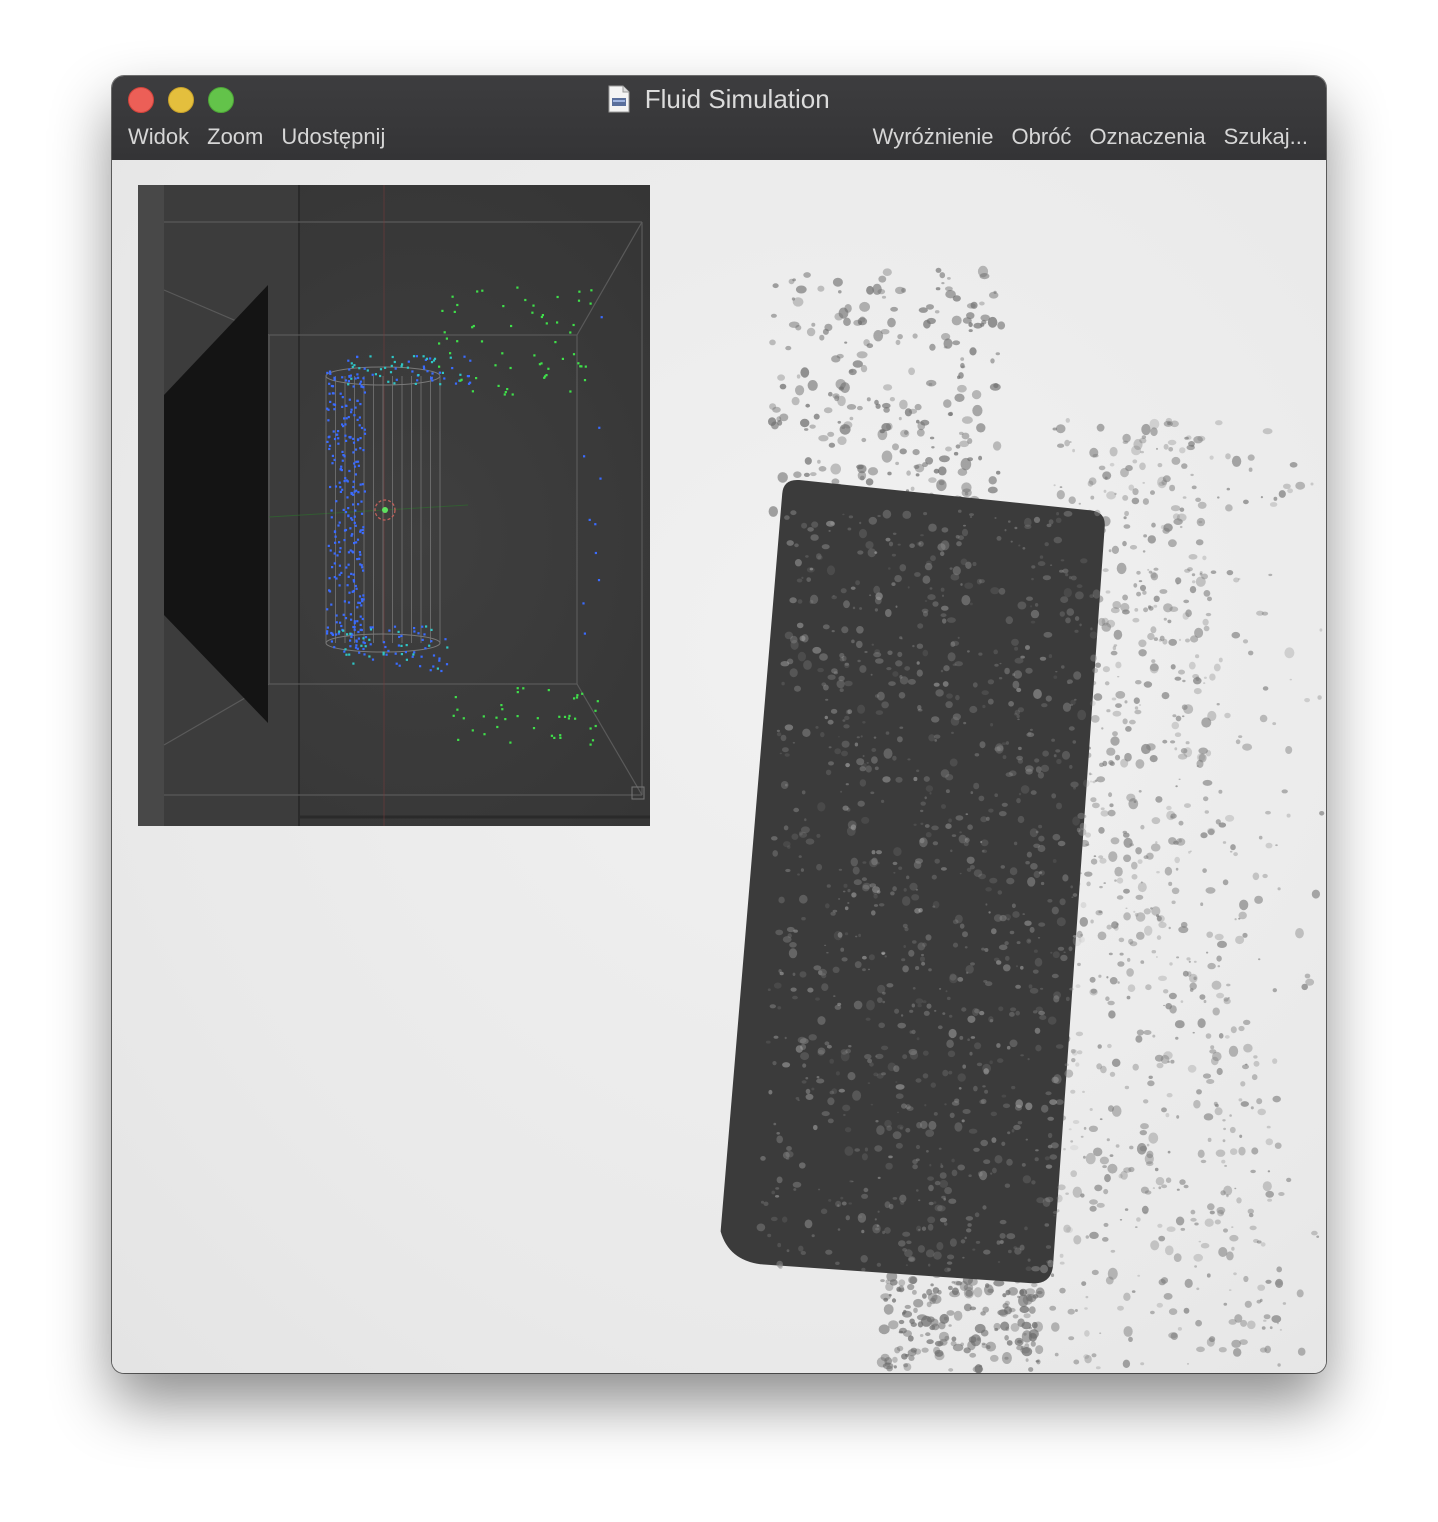  What do you see at coordinates (737, 99) in the screenshot?
I see `window-title: Fluid Simulation` at bounding box center [737, 99].